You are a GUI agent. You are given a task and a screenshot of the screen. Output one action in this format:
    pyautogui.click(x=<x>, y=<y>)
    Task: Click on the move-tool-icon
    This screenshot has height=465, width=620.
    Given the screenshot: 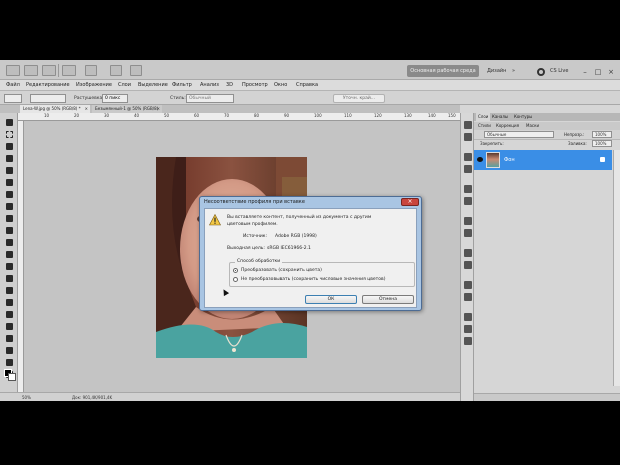 What is the action you would take?
    pyautogui.click(x=9, y=122)
    